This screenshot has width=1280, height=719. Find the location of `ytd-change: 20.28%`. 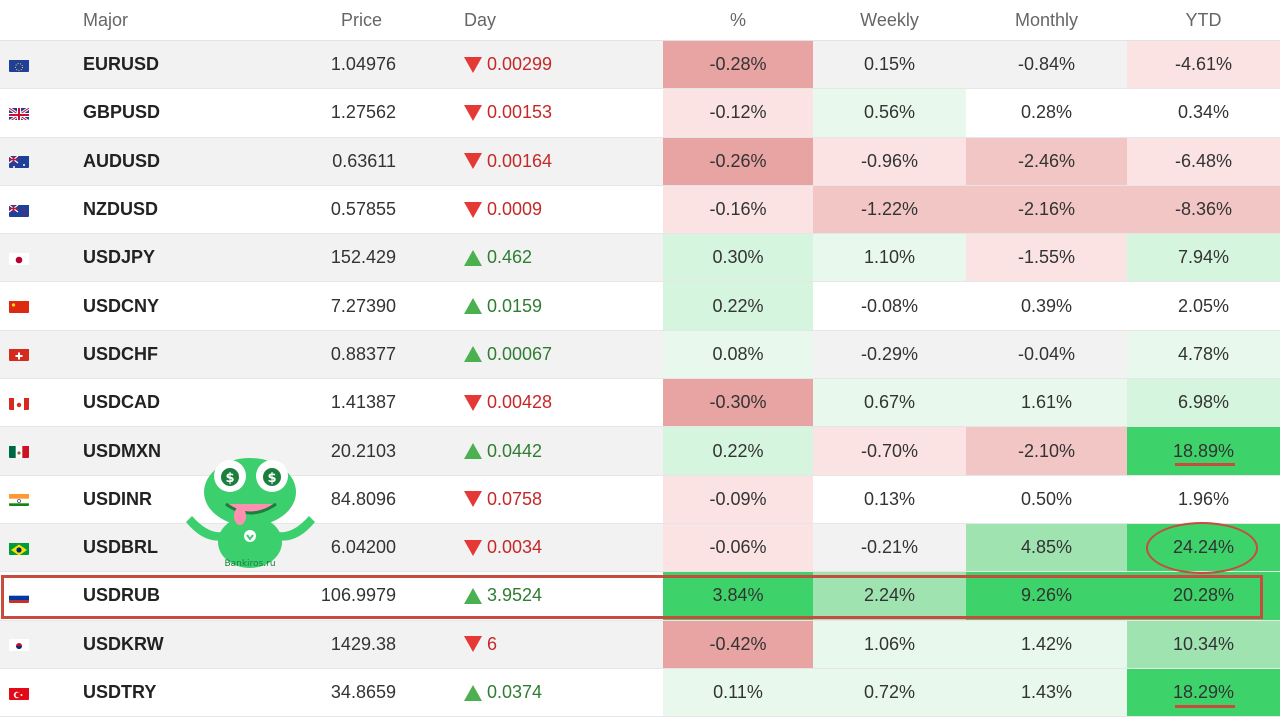

ytd-change: 20.28% is located at coordinates (1203, 596).